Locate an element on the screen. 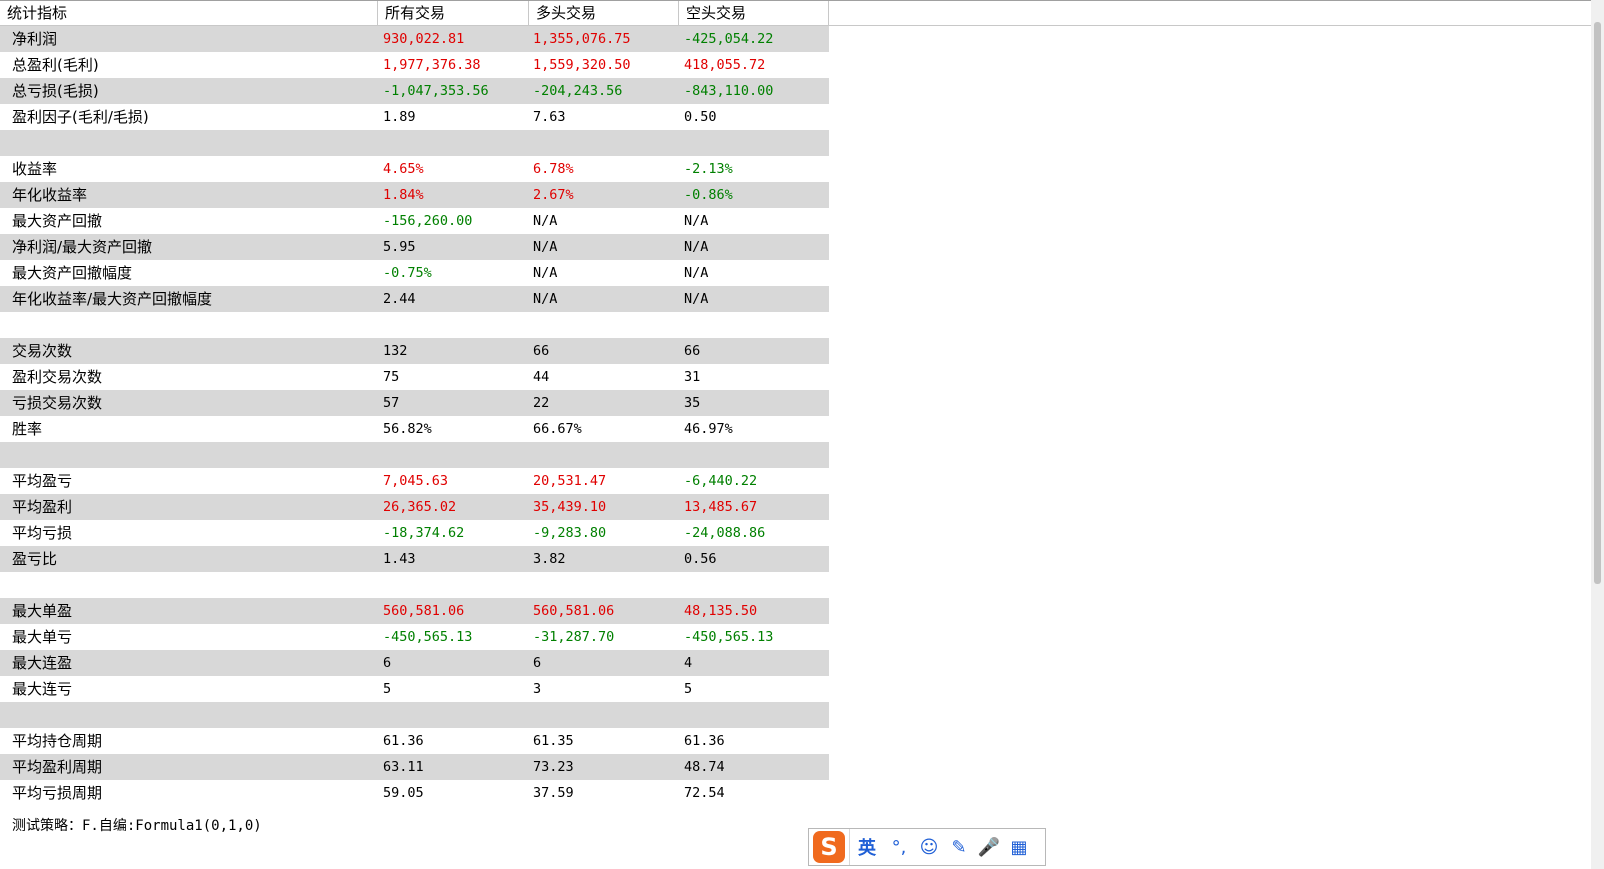 This screenshot has height=869, width=1604. value-all-trades: 132 is located at coordinates (395, 351).